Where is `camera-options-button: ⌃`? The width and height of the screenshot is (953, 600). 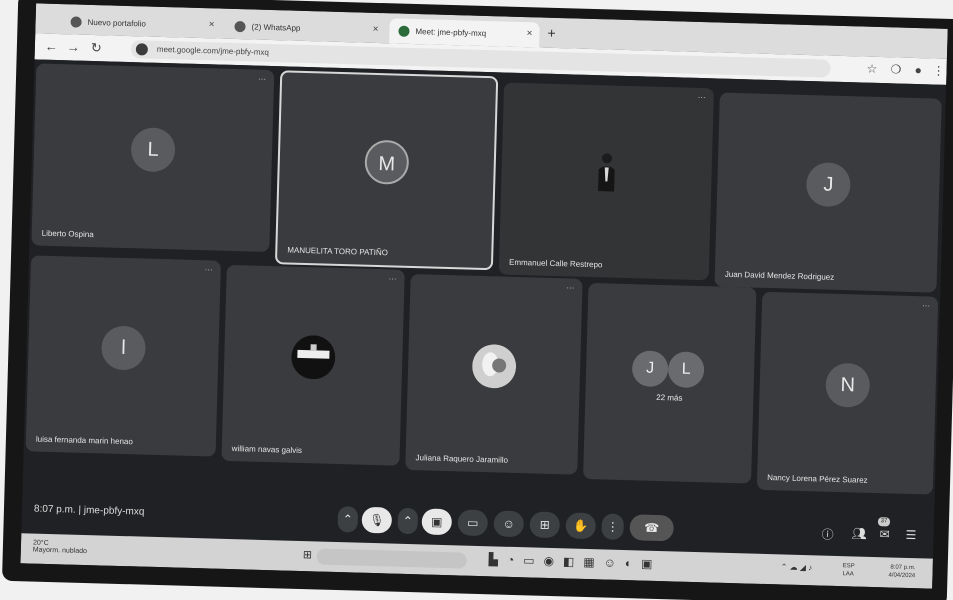 camera-options-button: ⌃ is located at coordinates (408, 521).